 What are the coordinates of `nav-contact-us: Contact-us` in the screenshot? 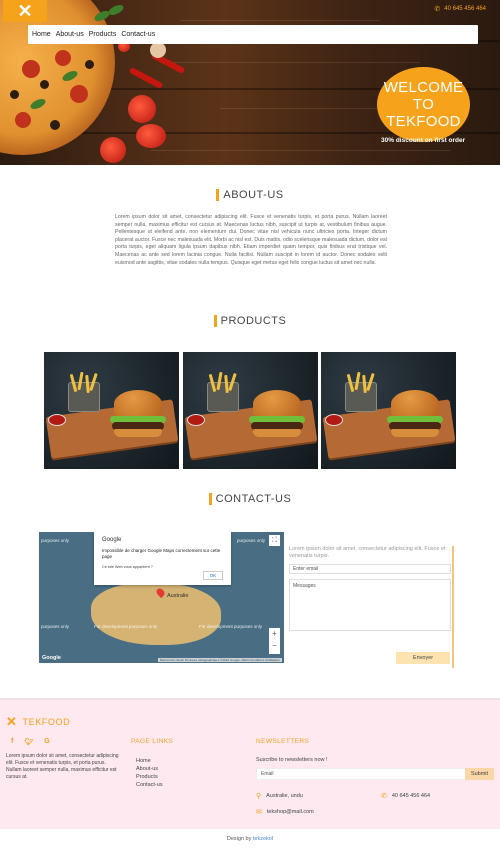 It's located at (138, 34).